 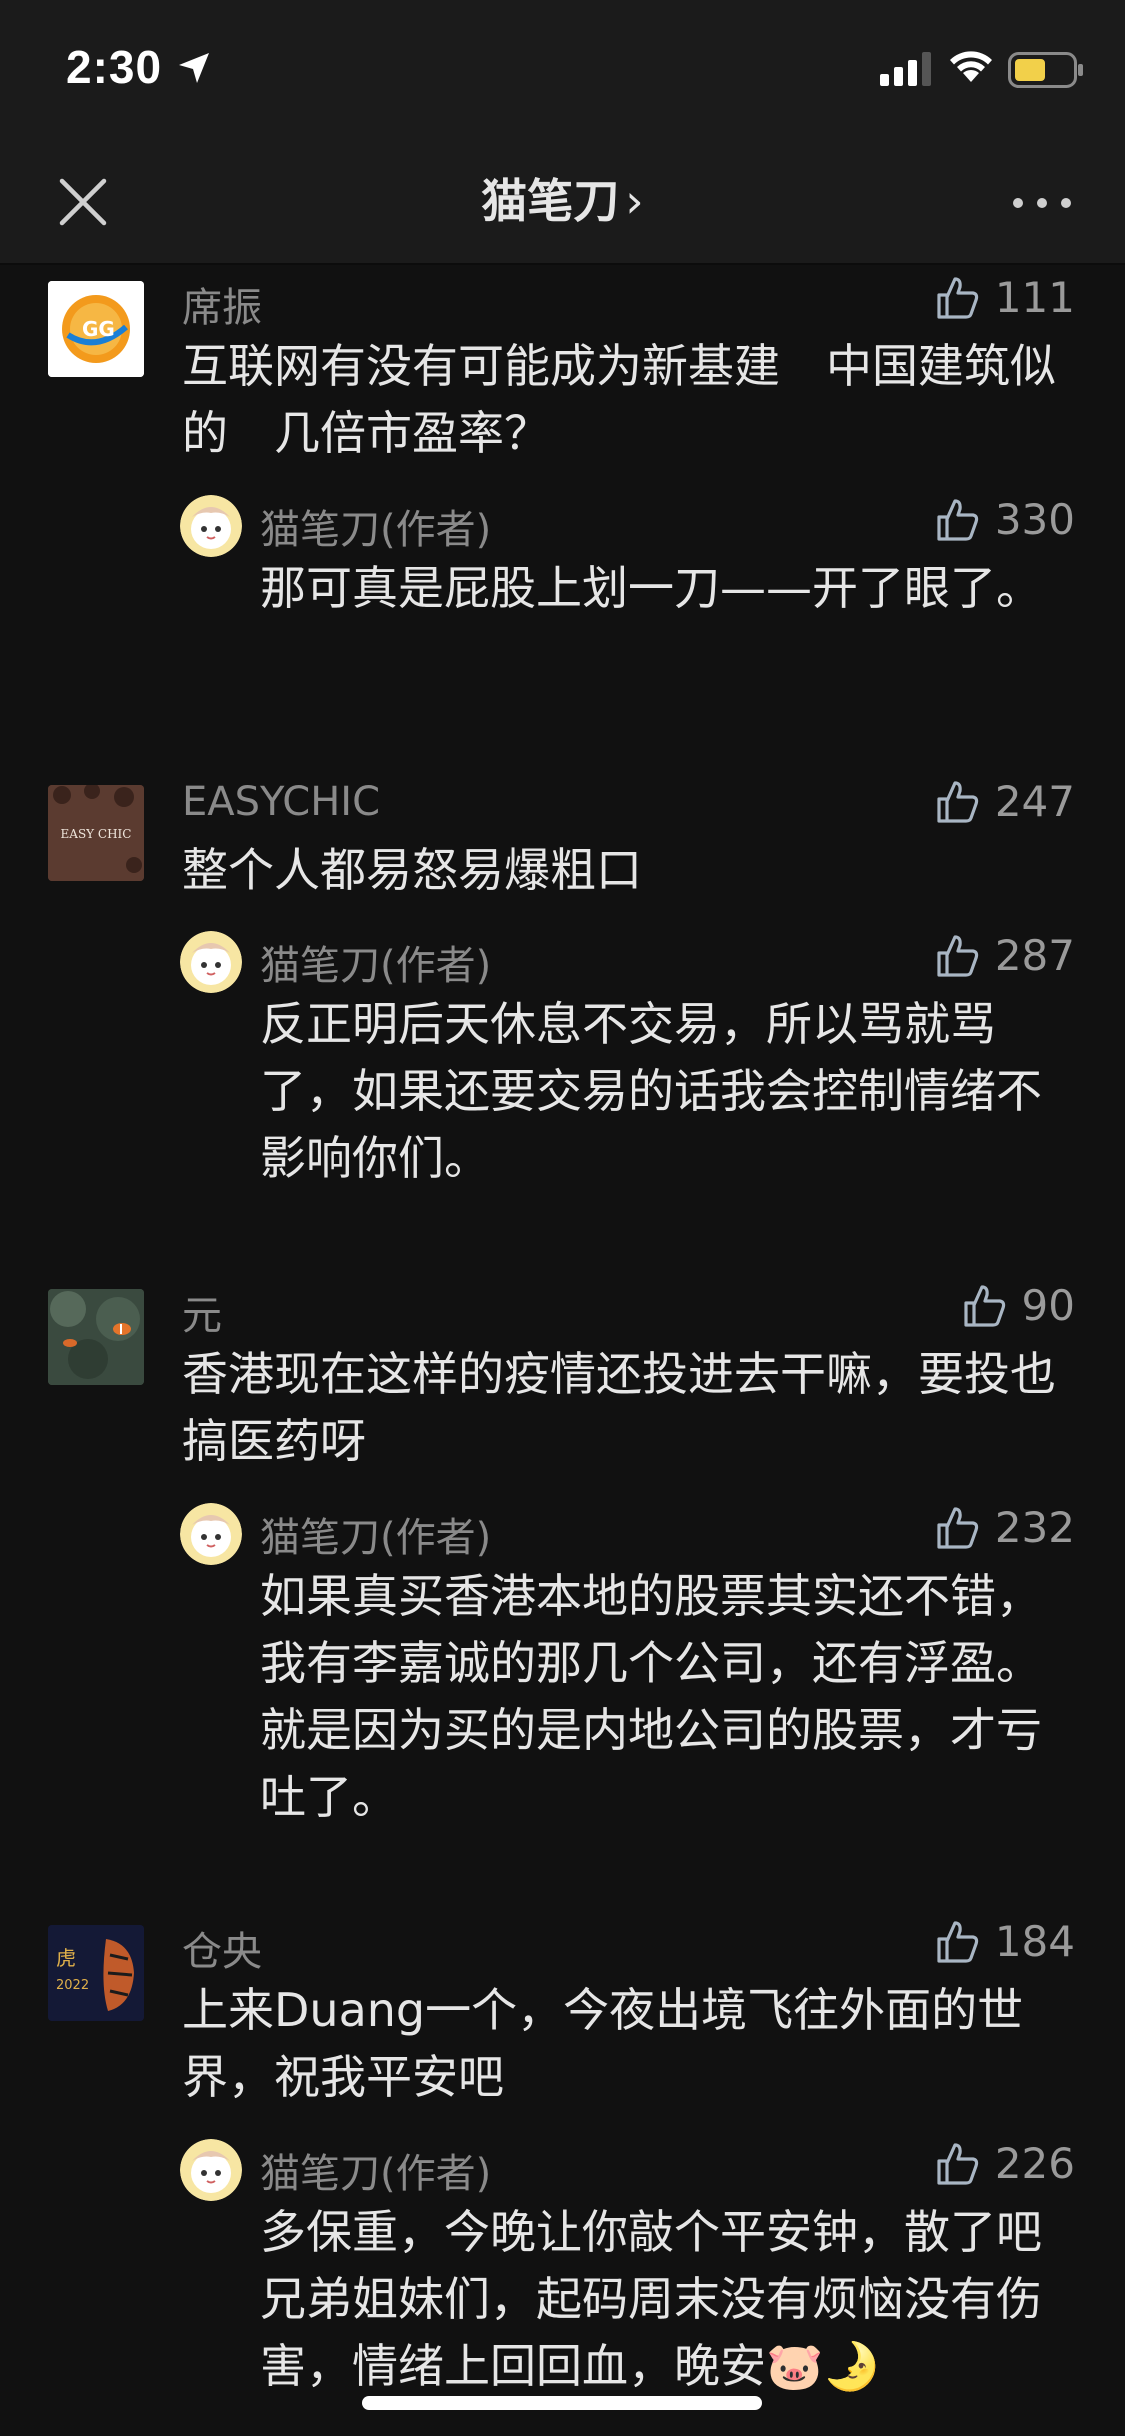 I want to click on comment-text: 整个人都易怒易爆粗口, so click(x=412, y=870).